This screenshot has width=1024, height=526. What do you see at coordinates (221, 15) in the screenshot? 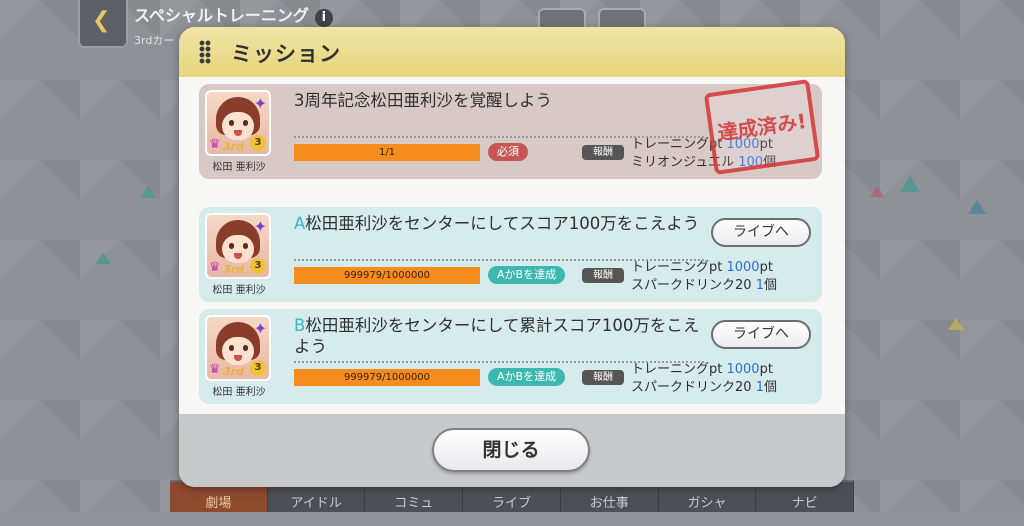
I see `screen-title-text: スペシャルトレーニング` at bounding box center [221, 15].